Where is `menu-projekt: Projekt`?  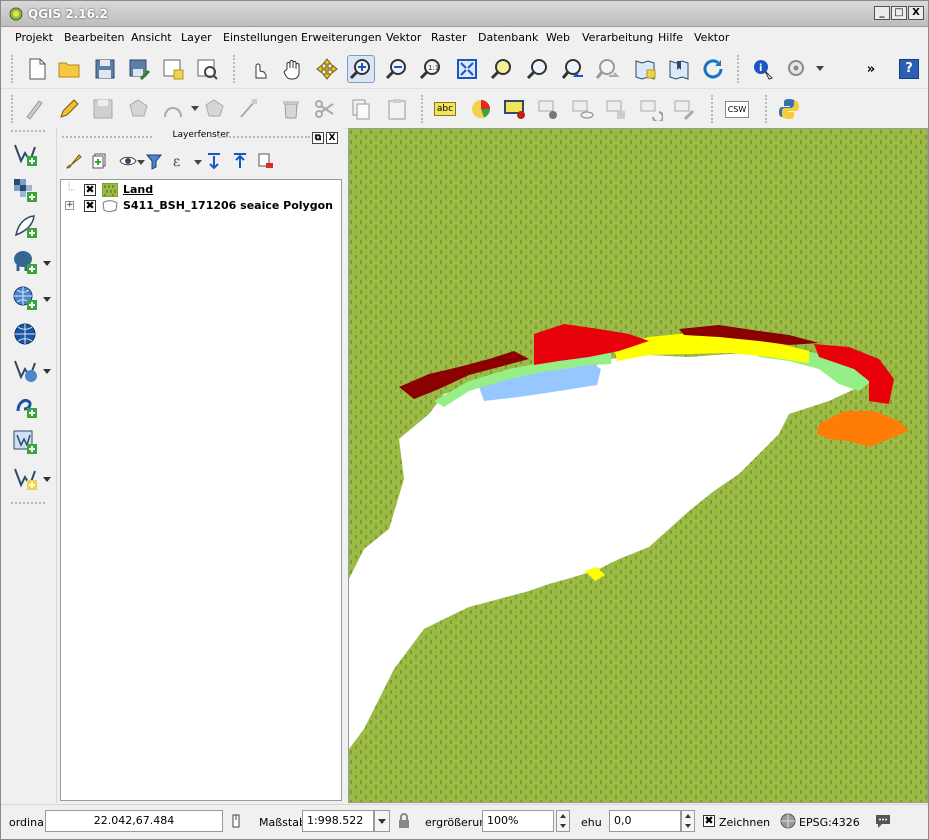 menu-projekt: Projekt is located at coordinates (34, 37).